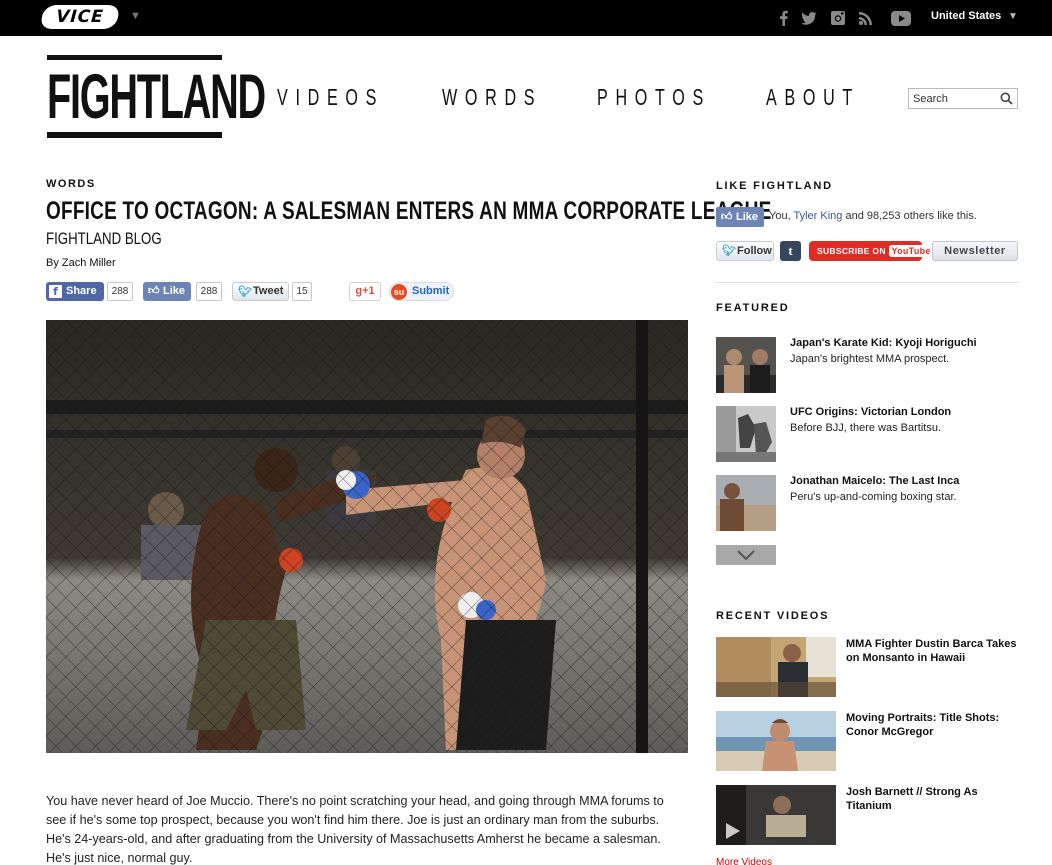 This screenshot has width=1052, height=865. I want to click on like-text-pre: You,, so click(781, 216).